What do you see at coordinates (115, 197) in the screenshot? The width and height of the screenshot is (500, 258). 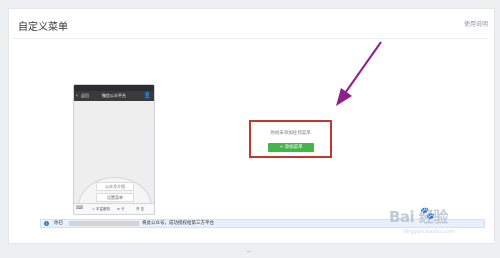 I see `phone-menu-item-settings: 设置菜单` at bounding box center [115, 197].